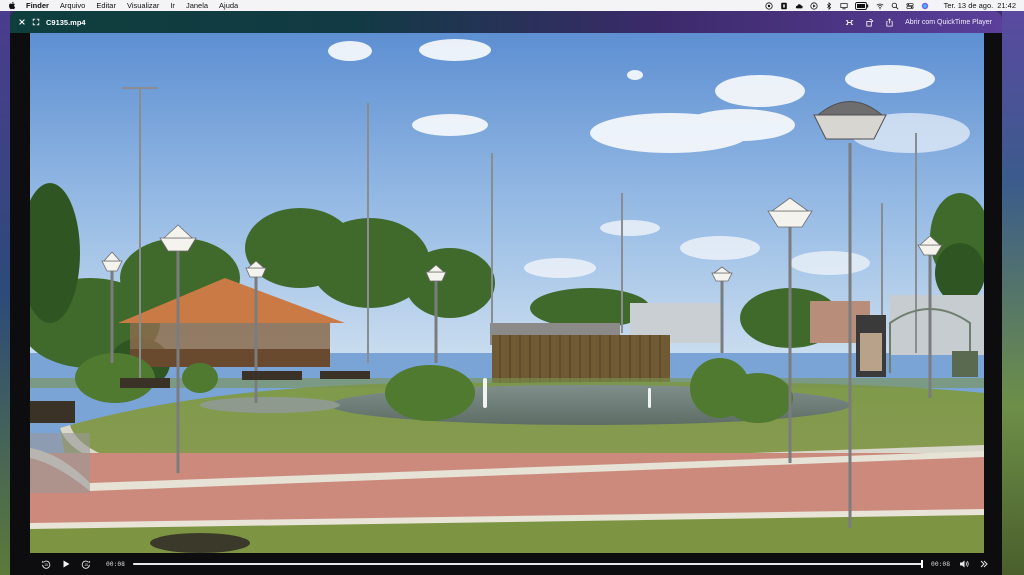  I want to click on window-titlebar: C9135.mp4 Abrir com QuickTime Player, so click(506, 22).